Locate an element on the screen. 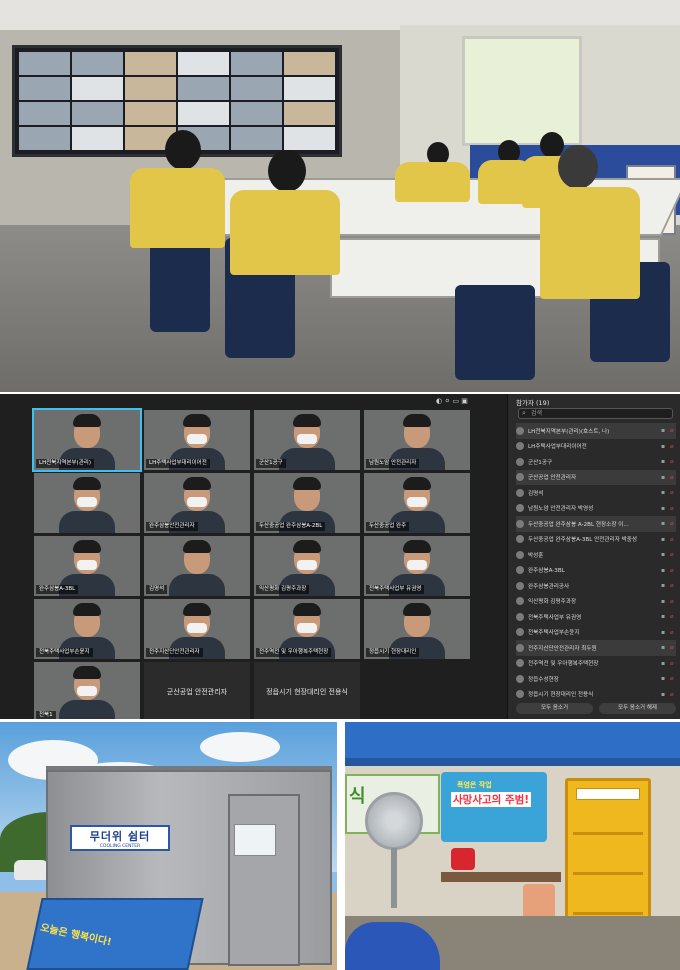 The image size is (680, 970). participant-list-item: 전주역전 및 우아행복주택현장 ▪ ⌀ is located at coordinates (596, 664).